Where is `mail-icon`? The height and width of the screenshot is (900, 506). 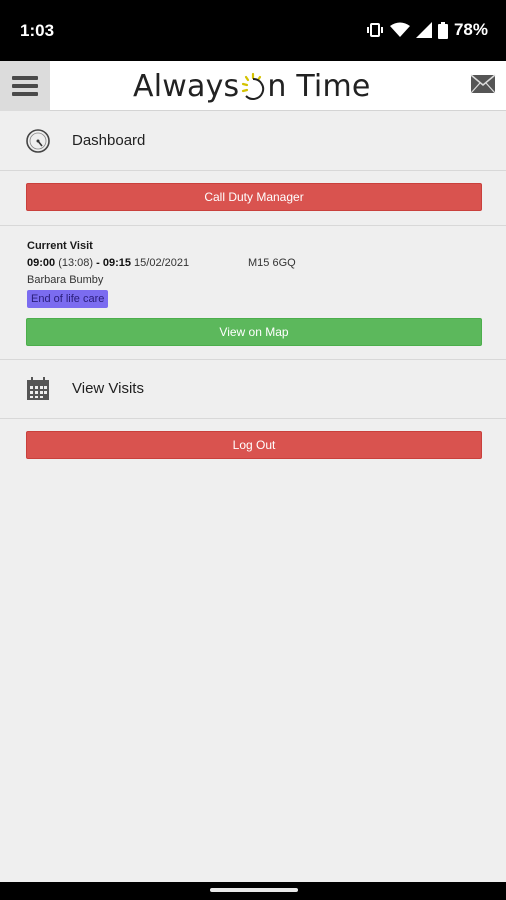 mail-icon is located at coordinates (483, 84).